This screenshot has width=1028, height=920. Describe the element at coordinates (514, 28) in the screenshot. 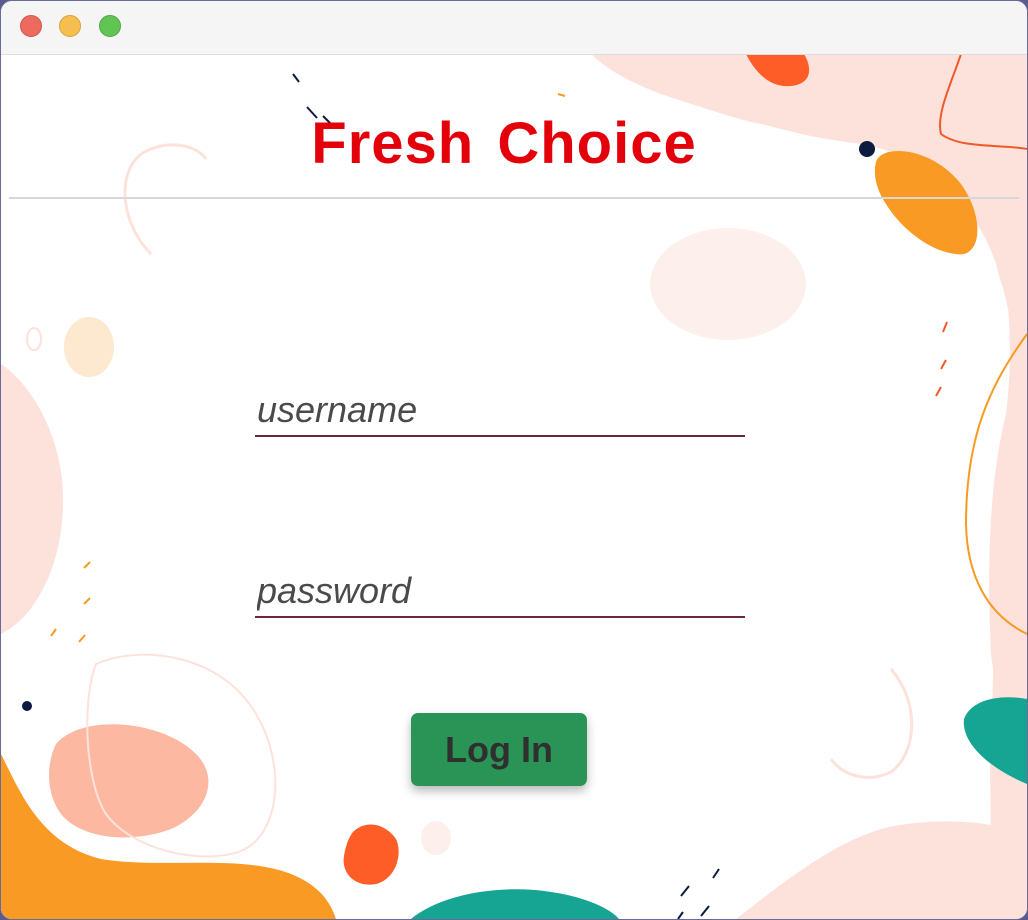

I see `title-bar` at that location.